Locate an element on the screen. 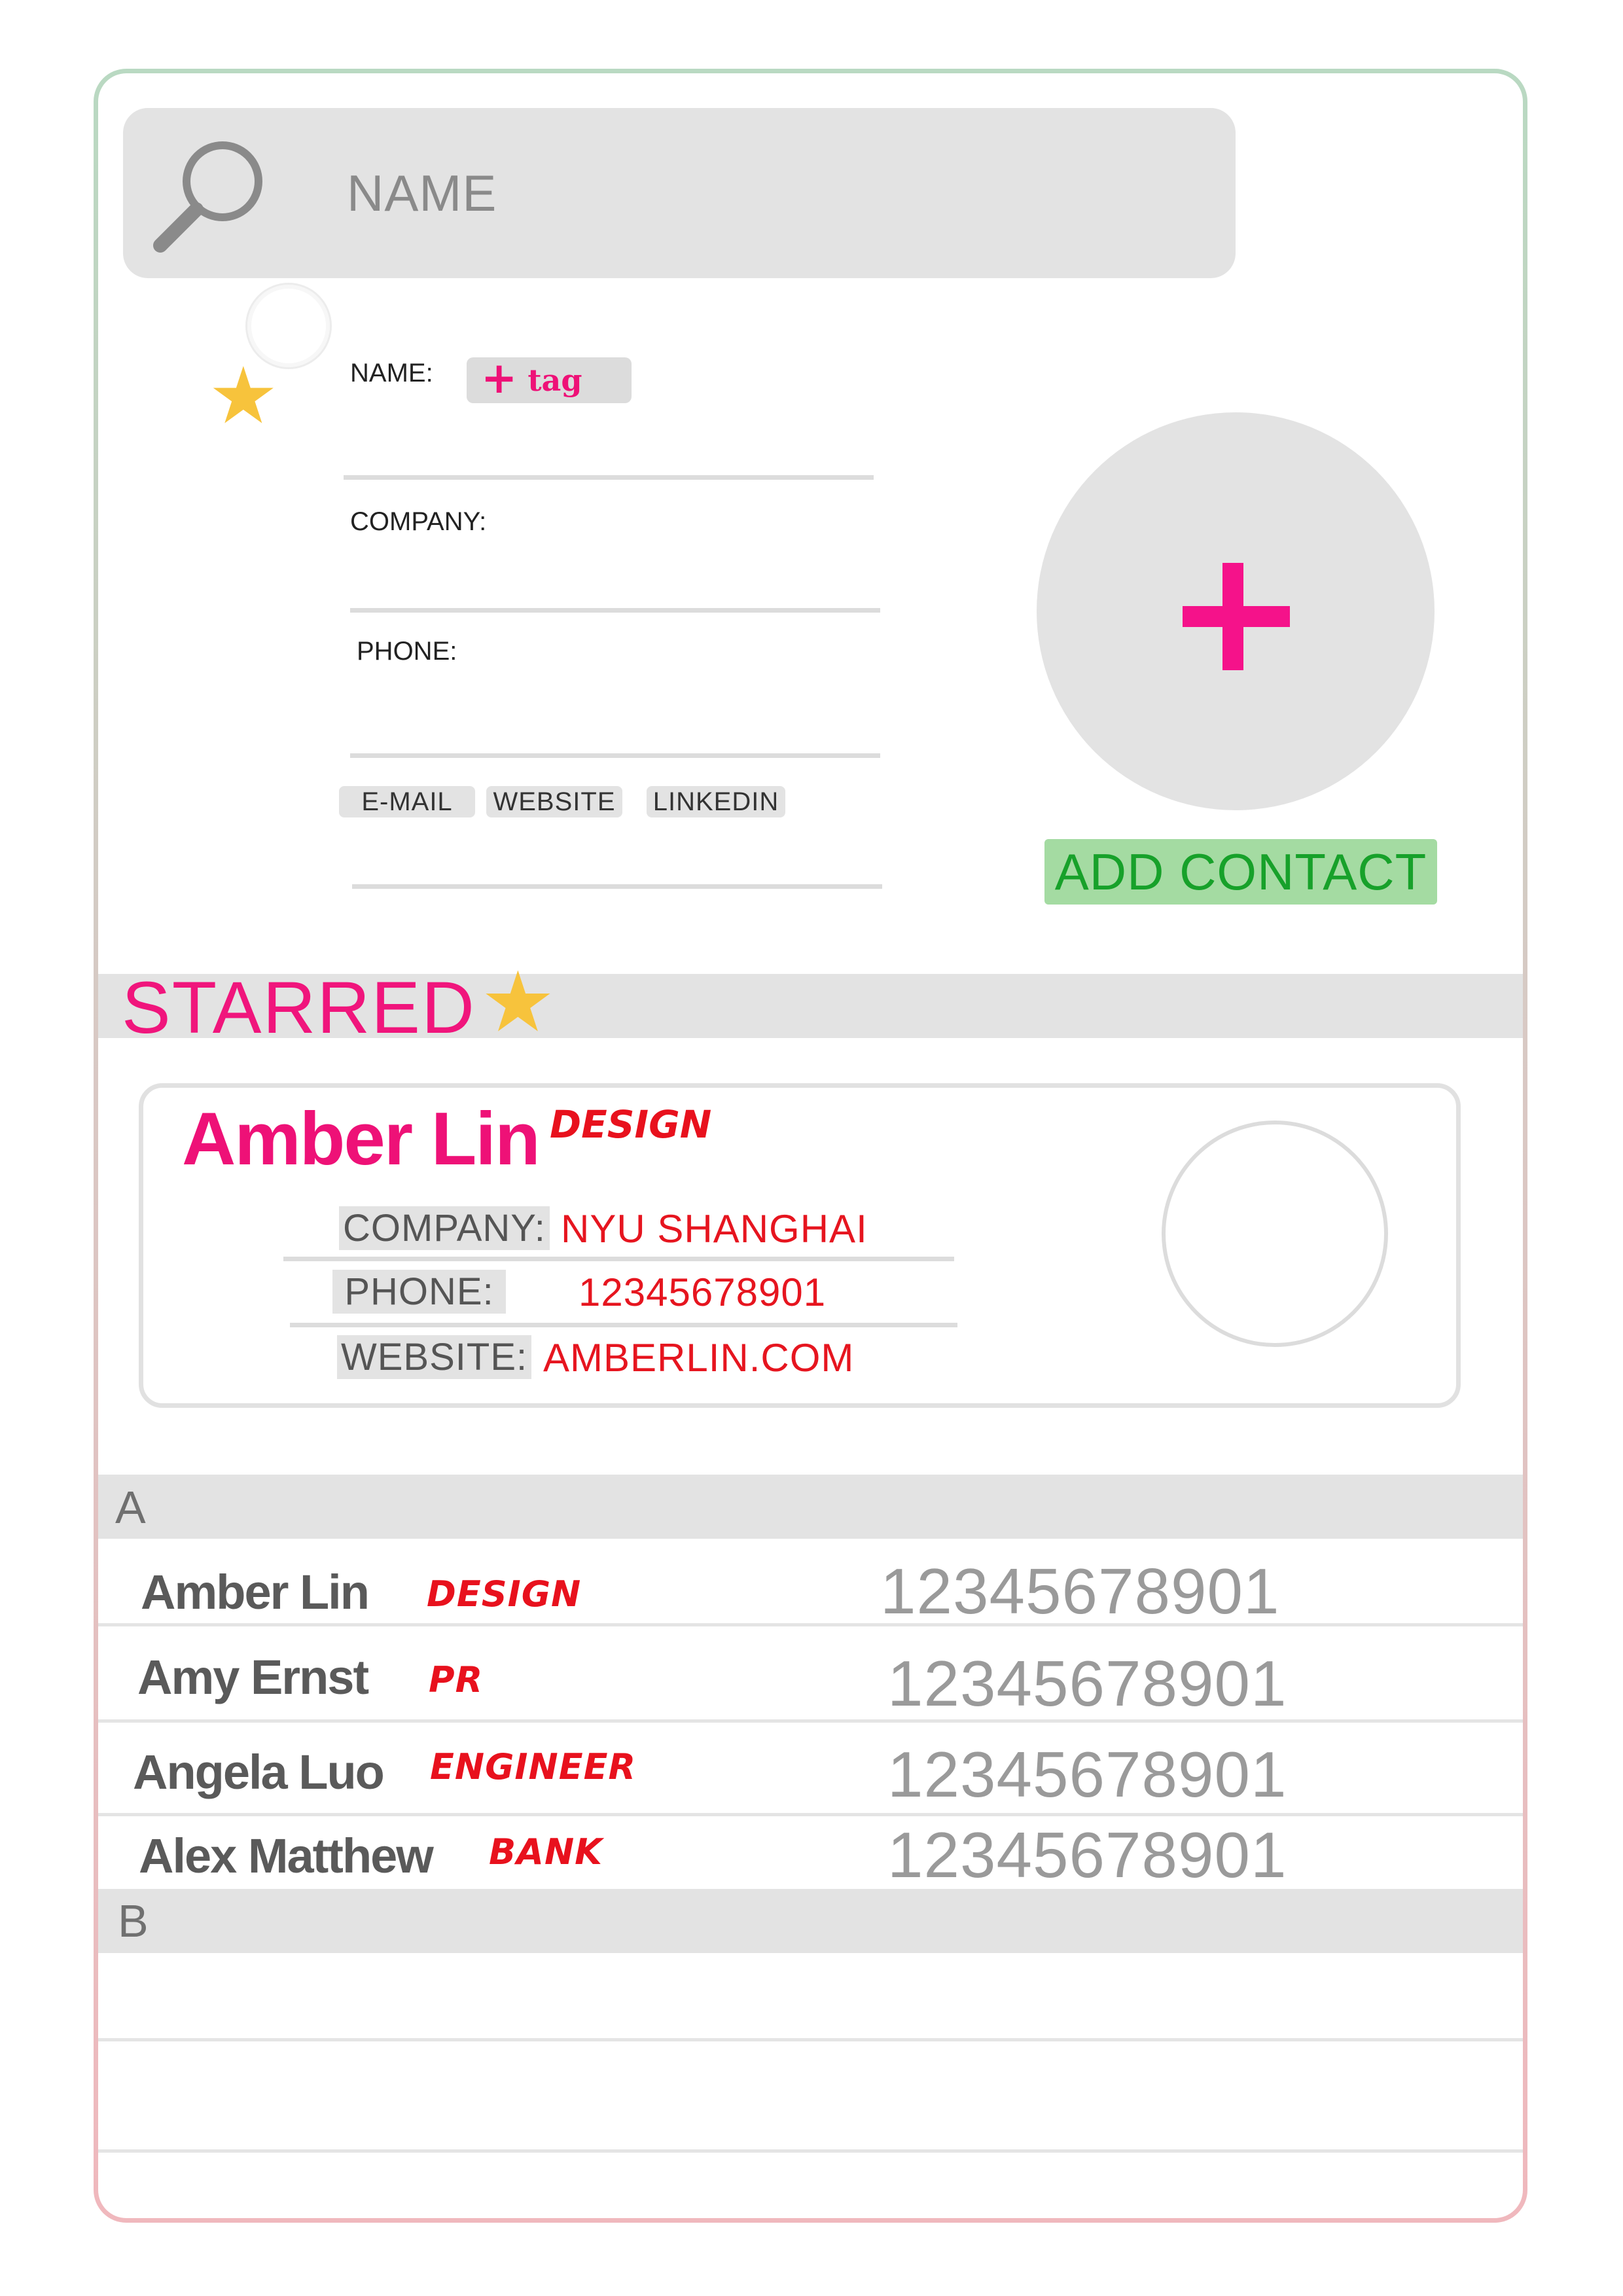 This screenshot has width=1623, height=2296. card-website-label: WEBSITE: is located at coordinates (434, 1357).